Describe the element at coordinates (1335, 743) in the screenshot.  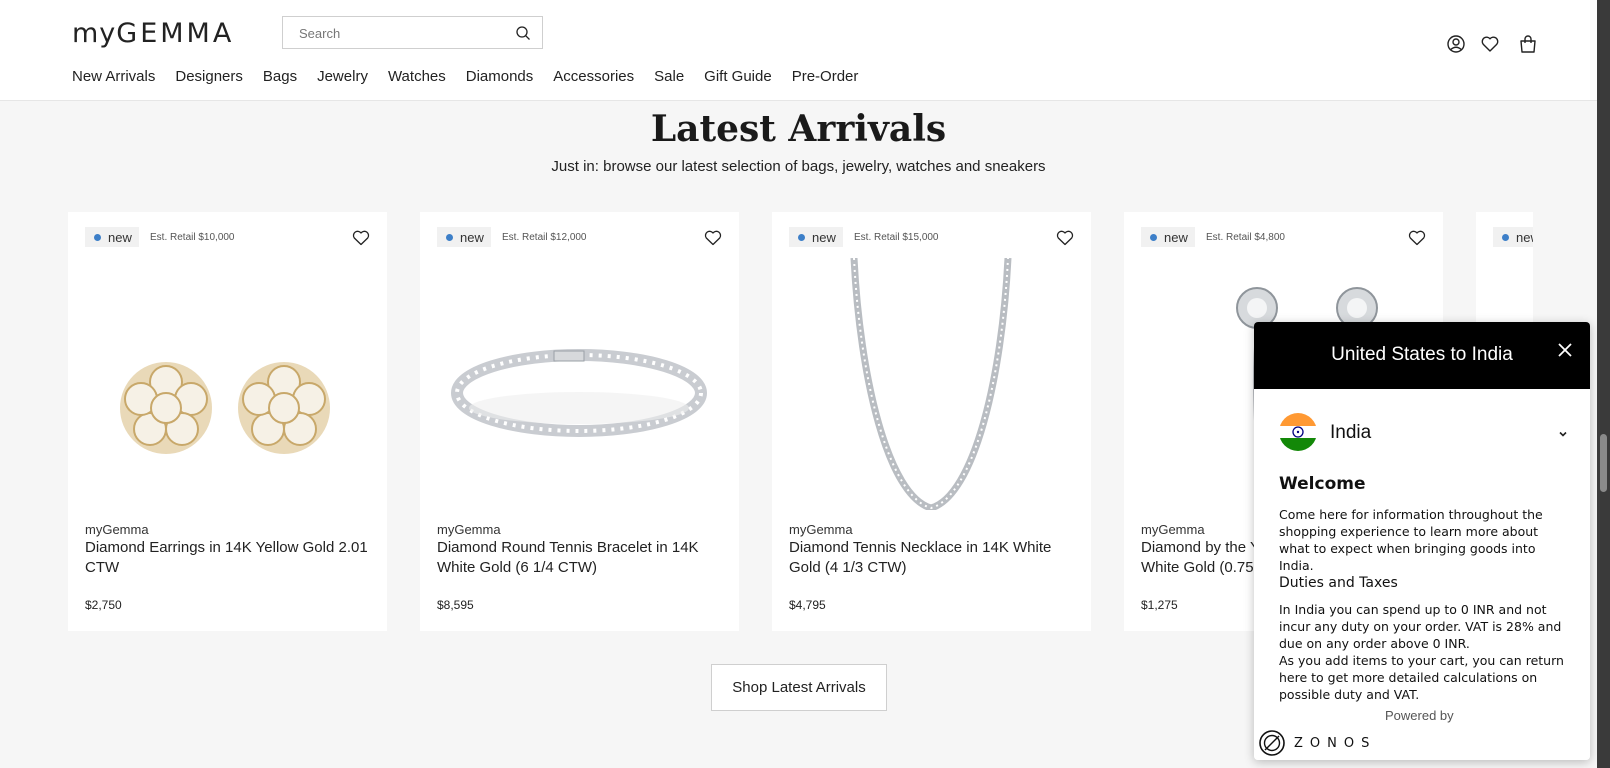
I see `zonos-wordmark: ZONOS` at that location.